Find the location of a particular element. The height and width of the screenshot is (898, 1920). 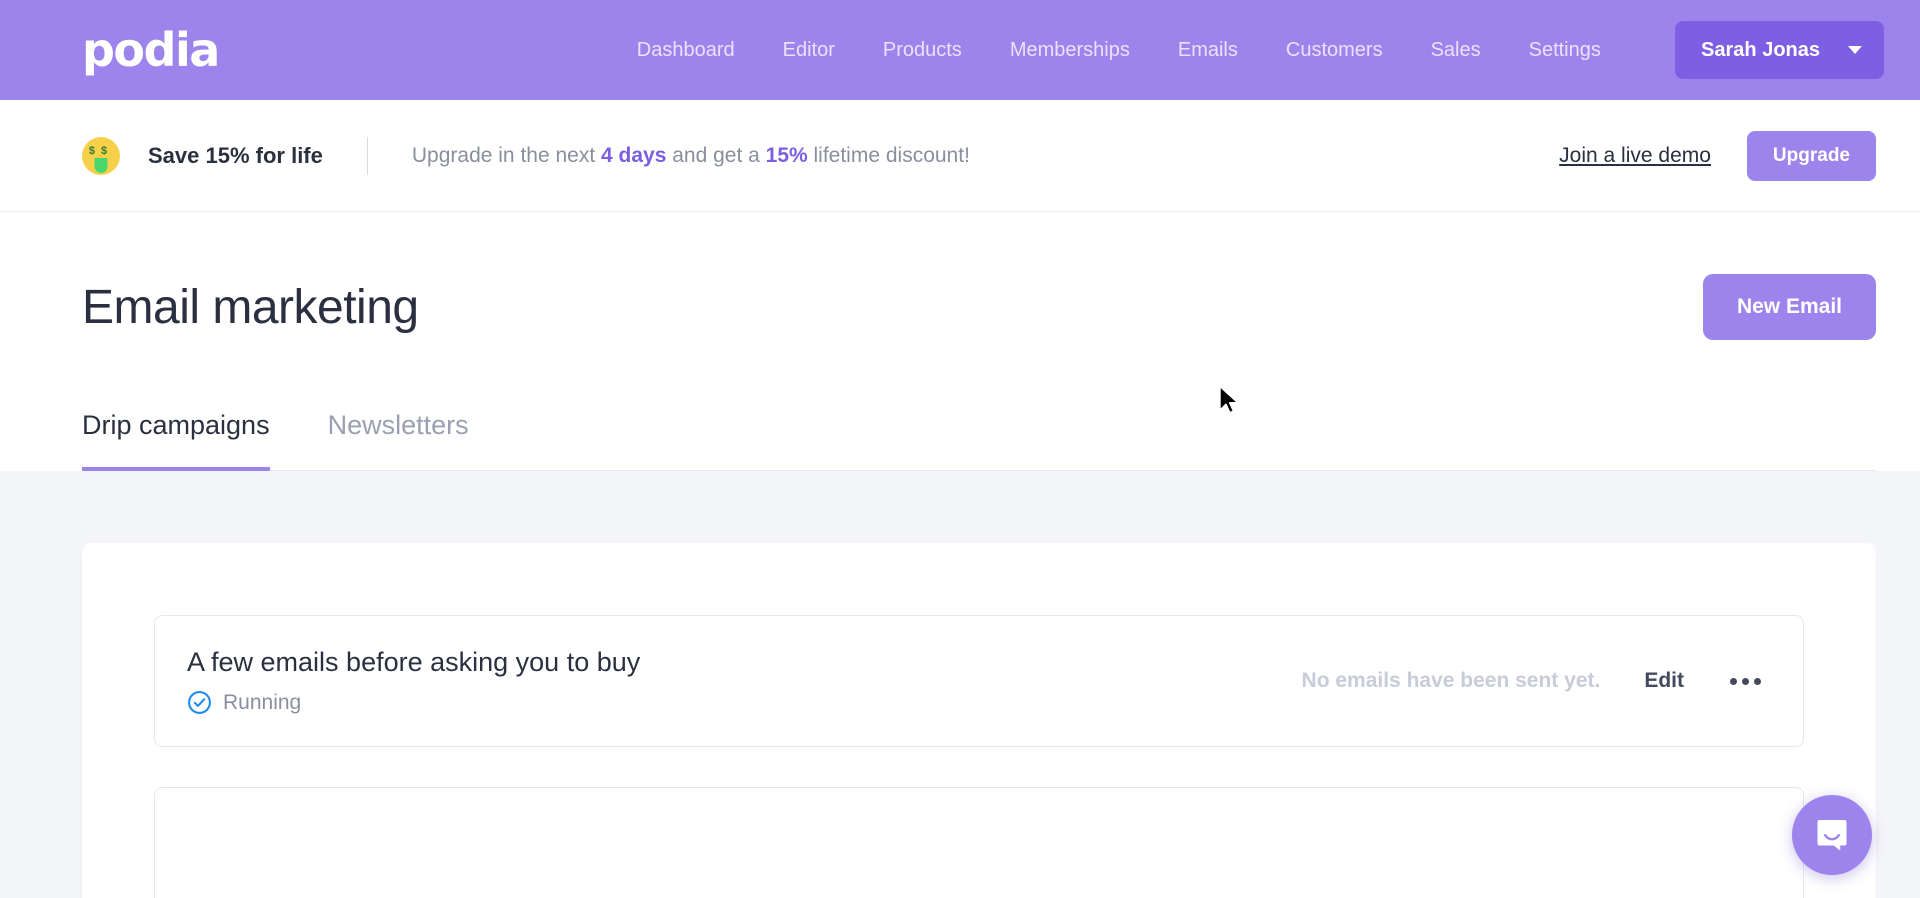

tab-bar: Drip campaigns Newsletters is located at coordinates (979, 440).